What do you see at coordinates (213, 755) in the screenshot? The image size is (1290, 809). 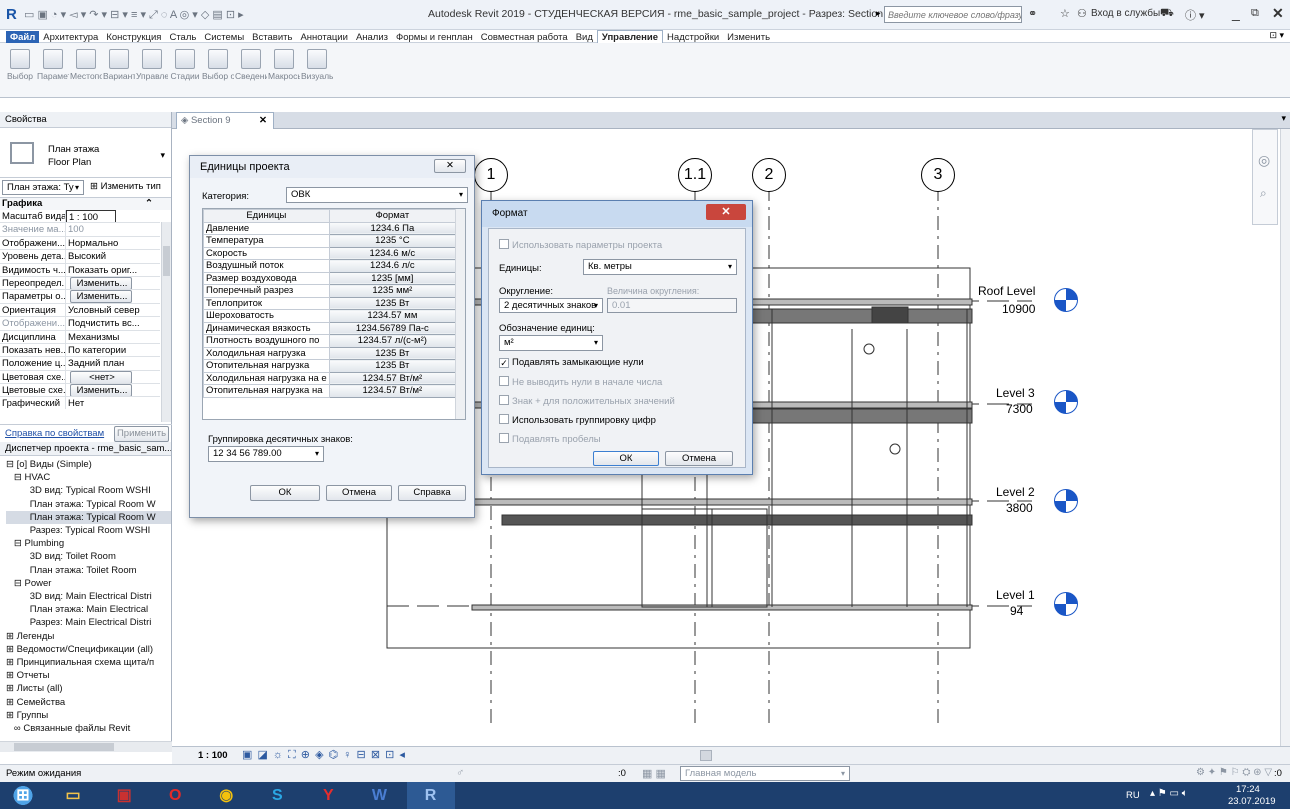 I see `view-scale: 1 : 100` at bounding box center [213, 755].